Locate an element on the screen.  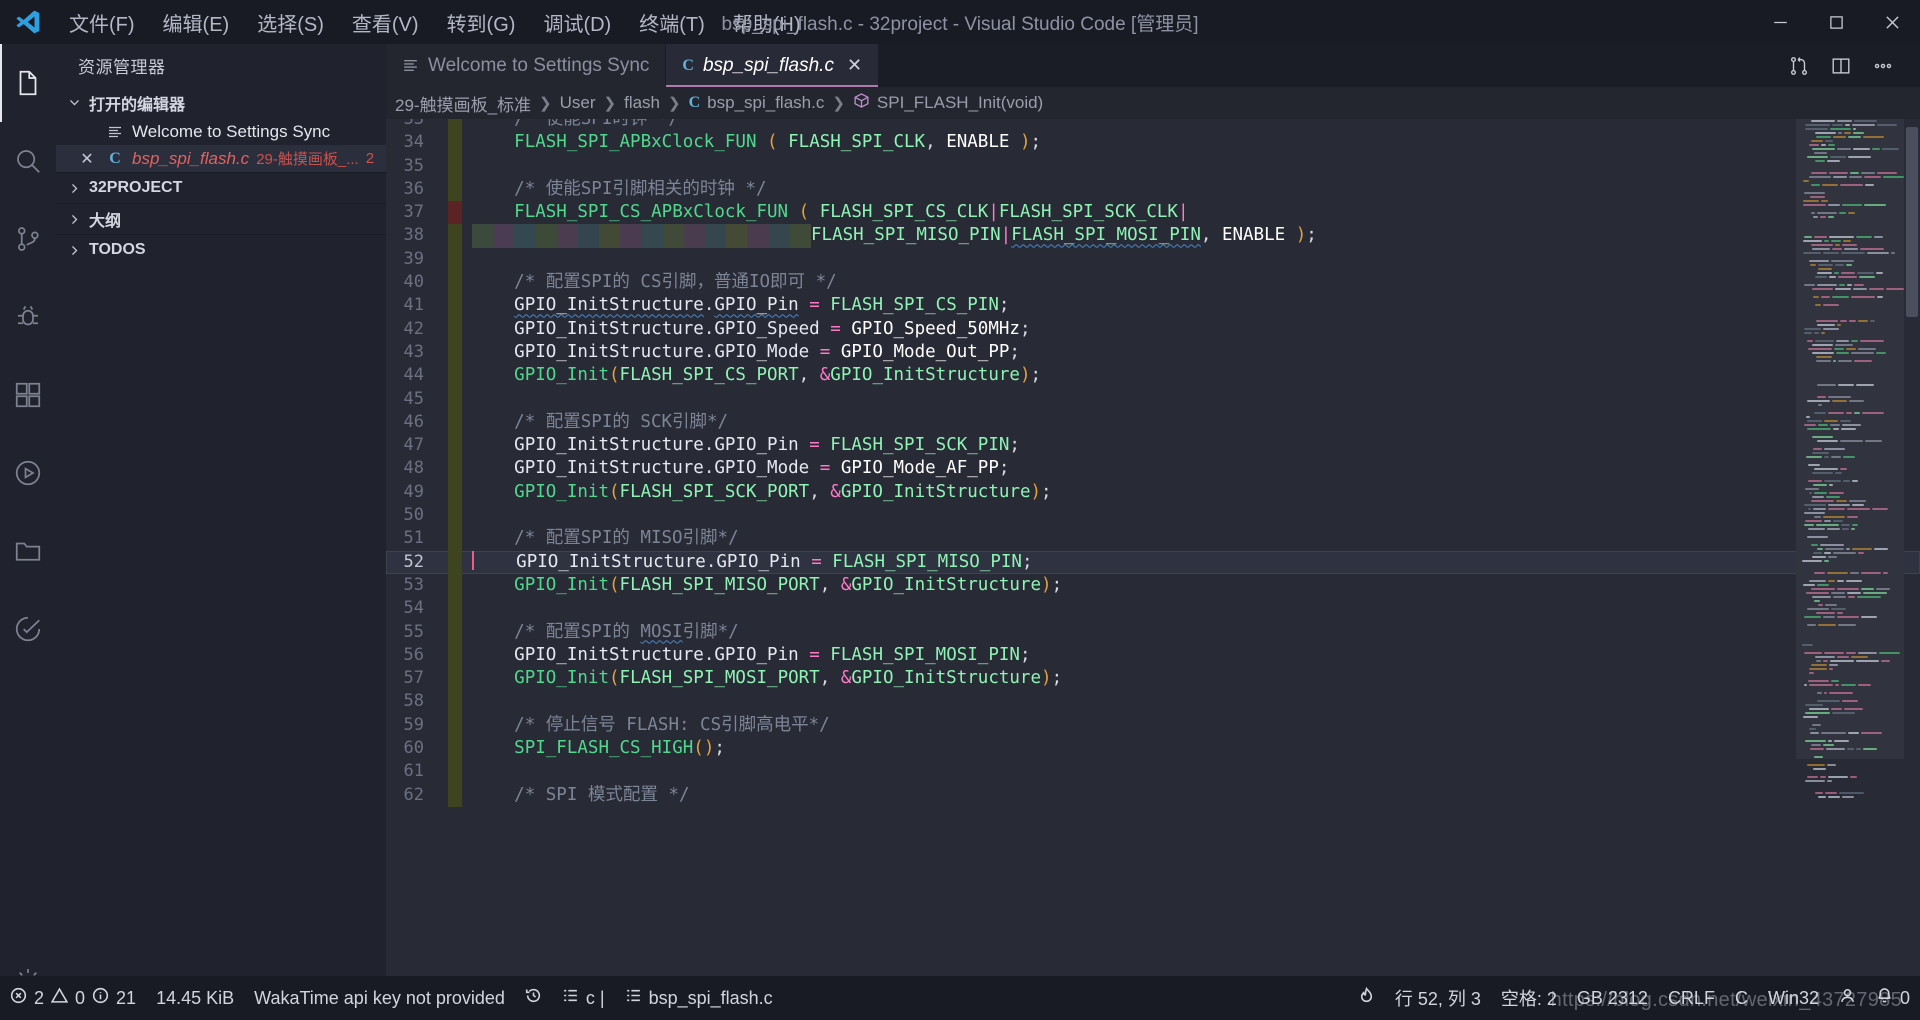
sidebar-item-explorer is located at coordinates (28, 83).